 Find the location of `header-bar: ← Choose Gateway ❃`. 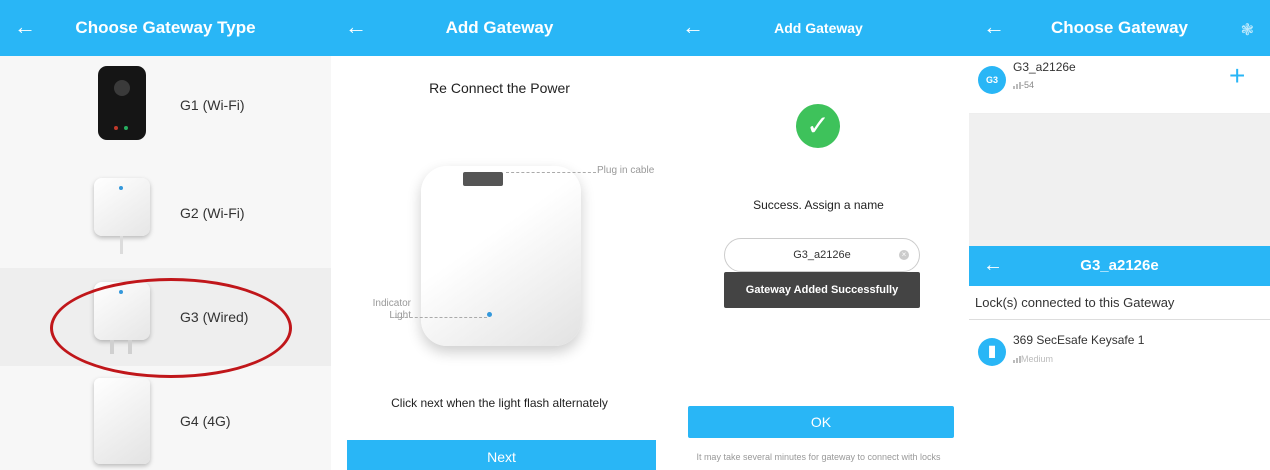

header-bar: ← Choose Gateway ❃ is located at coordinates (1119, 28).